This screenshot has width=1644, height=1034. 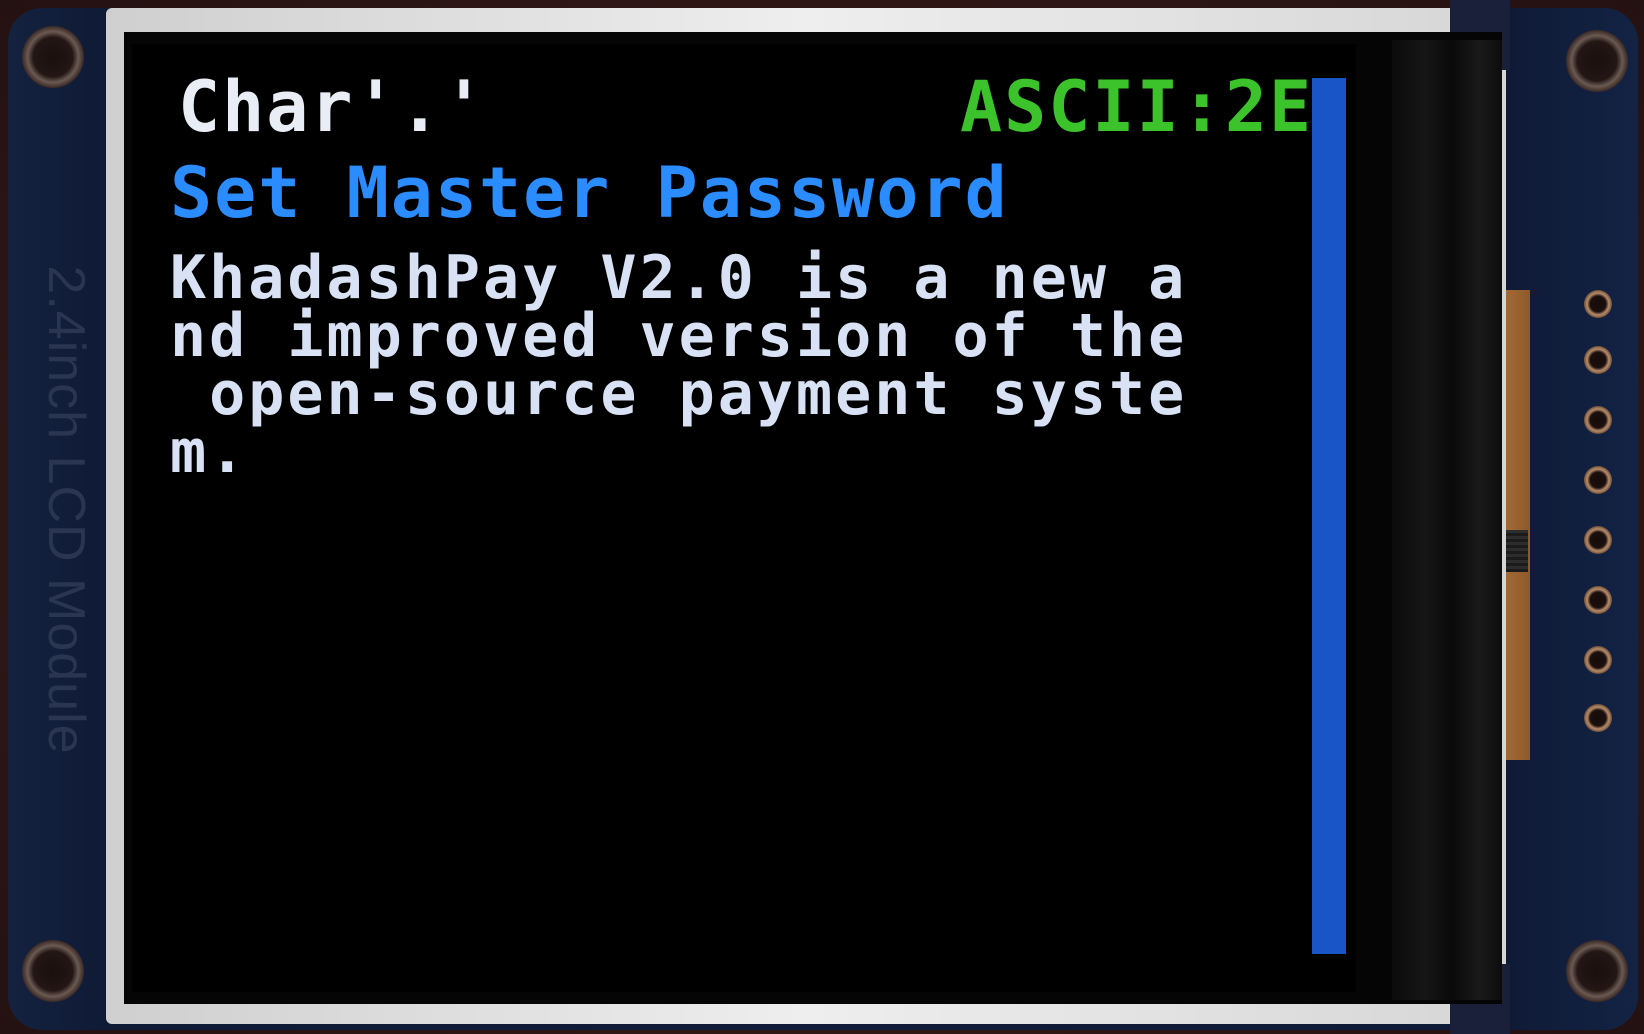 I want to click on char-indicator: Char'.', so click(x=333, y=107).